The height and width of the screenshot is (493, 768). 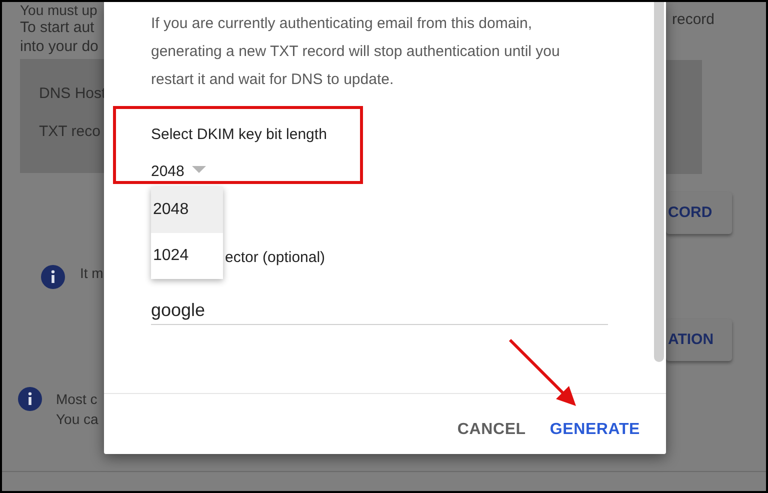 I want to click on note-text: It m, so click(x=92, y=273).